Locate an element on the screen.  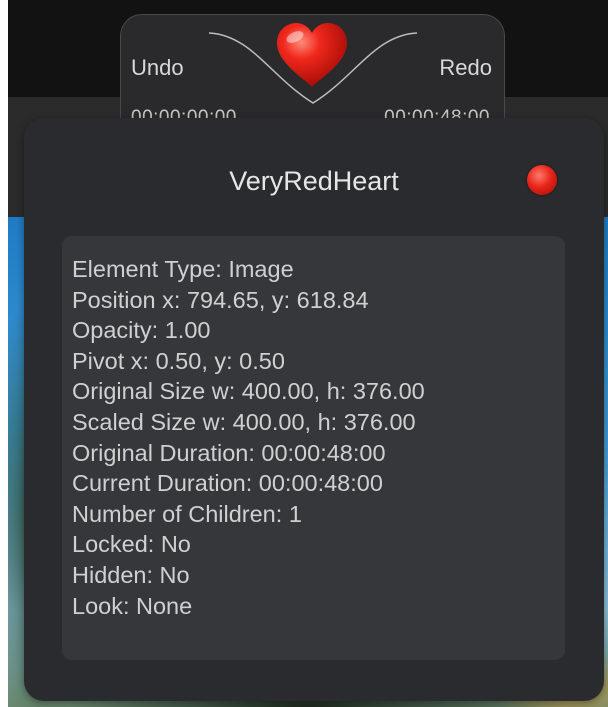
undo-button: Undo is located at coordinates (157, 68).